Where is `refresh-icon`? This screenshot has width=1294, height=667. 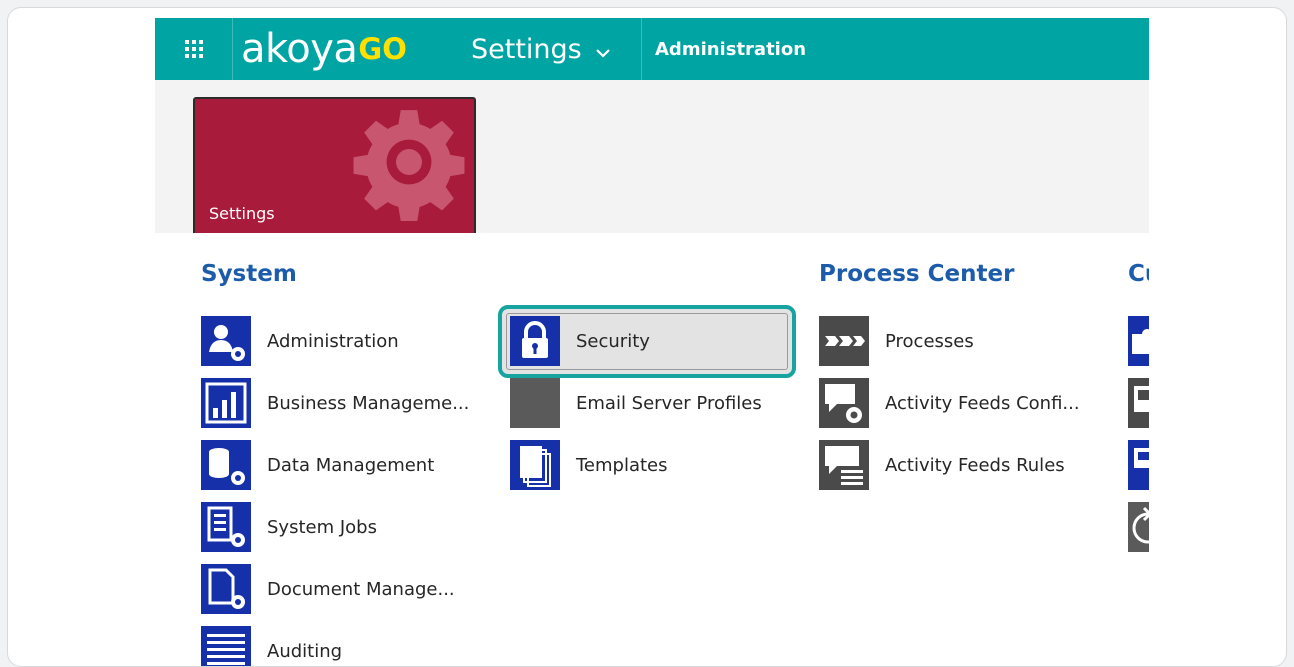
refresh-icon is located at coordinates (1138, 527).